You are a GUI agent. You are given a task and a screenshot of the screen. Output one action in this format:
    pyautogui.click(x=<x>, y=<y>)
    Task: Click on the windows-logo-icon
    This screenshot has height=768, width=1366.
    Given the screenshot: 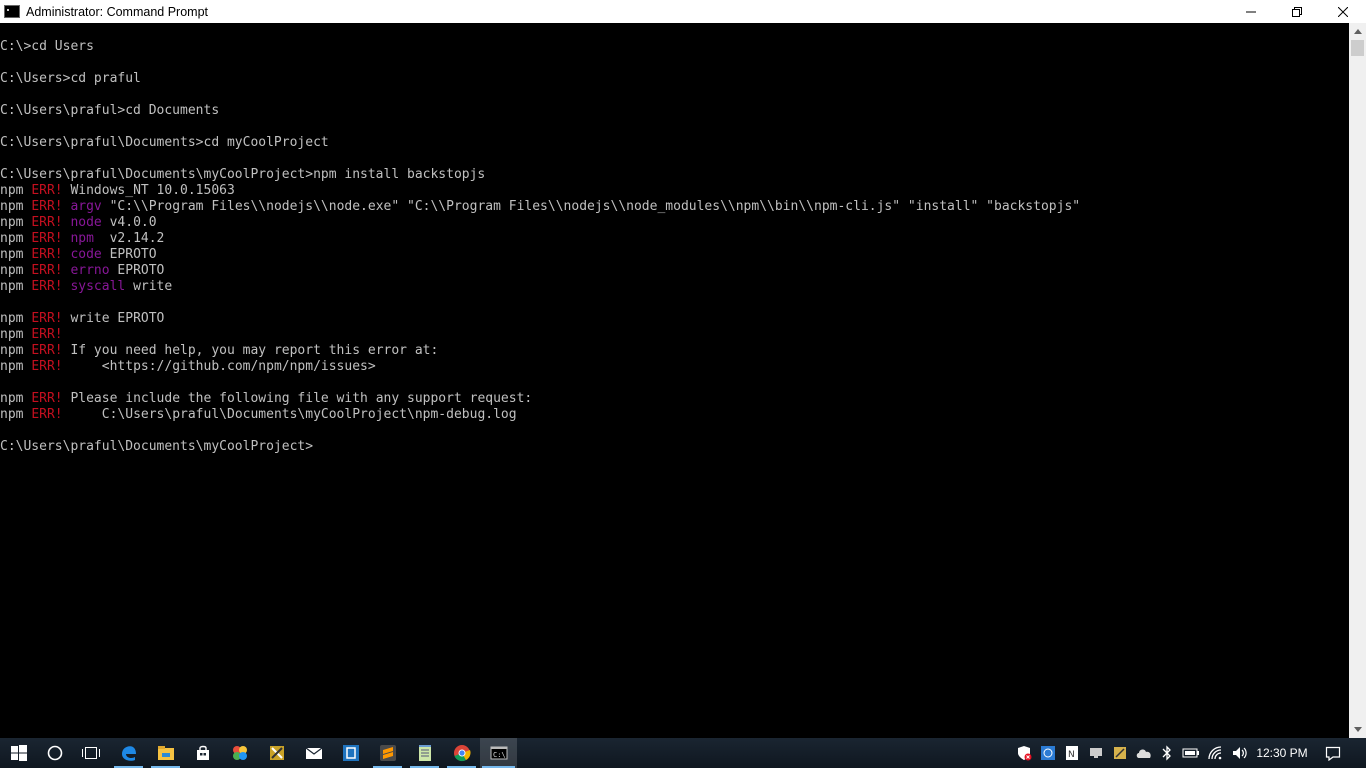 What is the action you would take?
    pyautogui.click(x=18, y=753)
    